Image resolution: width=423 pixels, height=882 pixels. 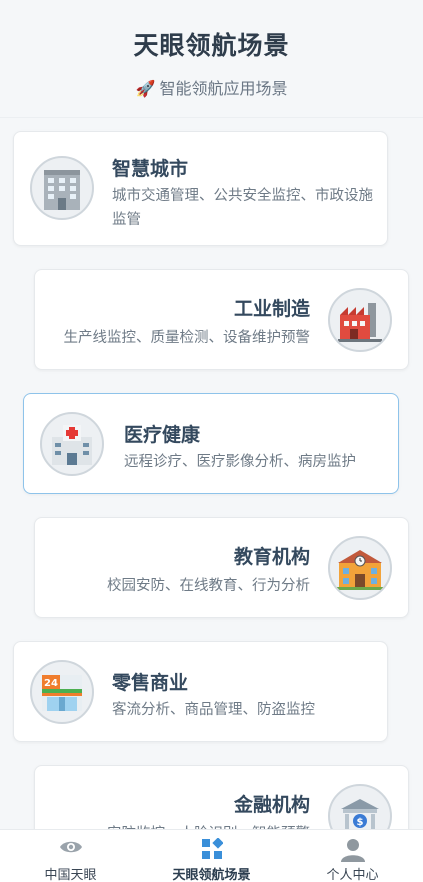 I want to click on card-title: 金融机构, so click(x=271, y=805).